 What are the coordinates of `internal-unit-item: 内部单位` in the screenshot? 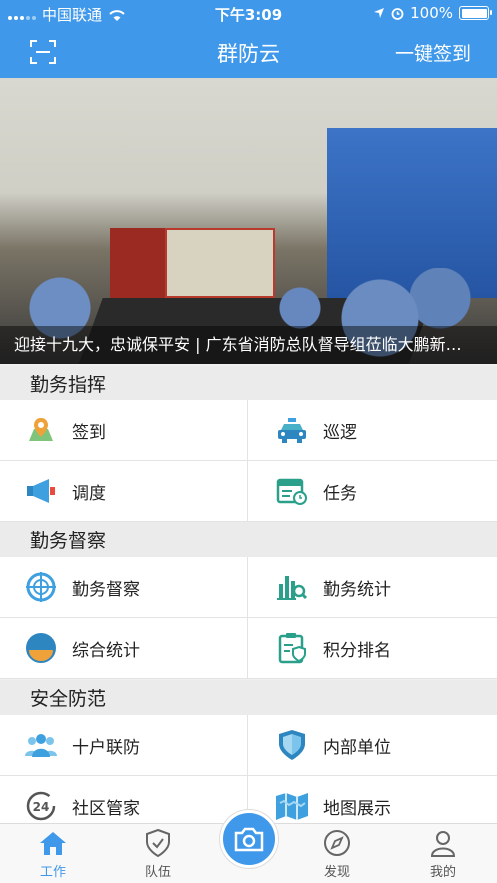 It's located at (373, 745).